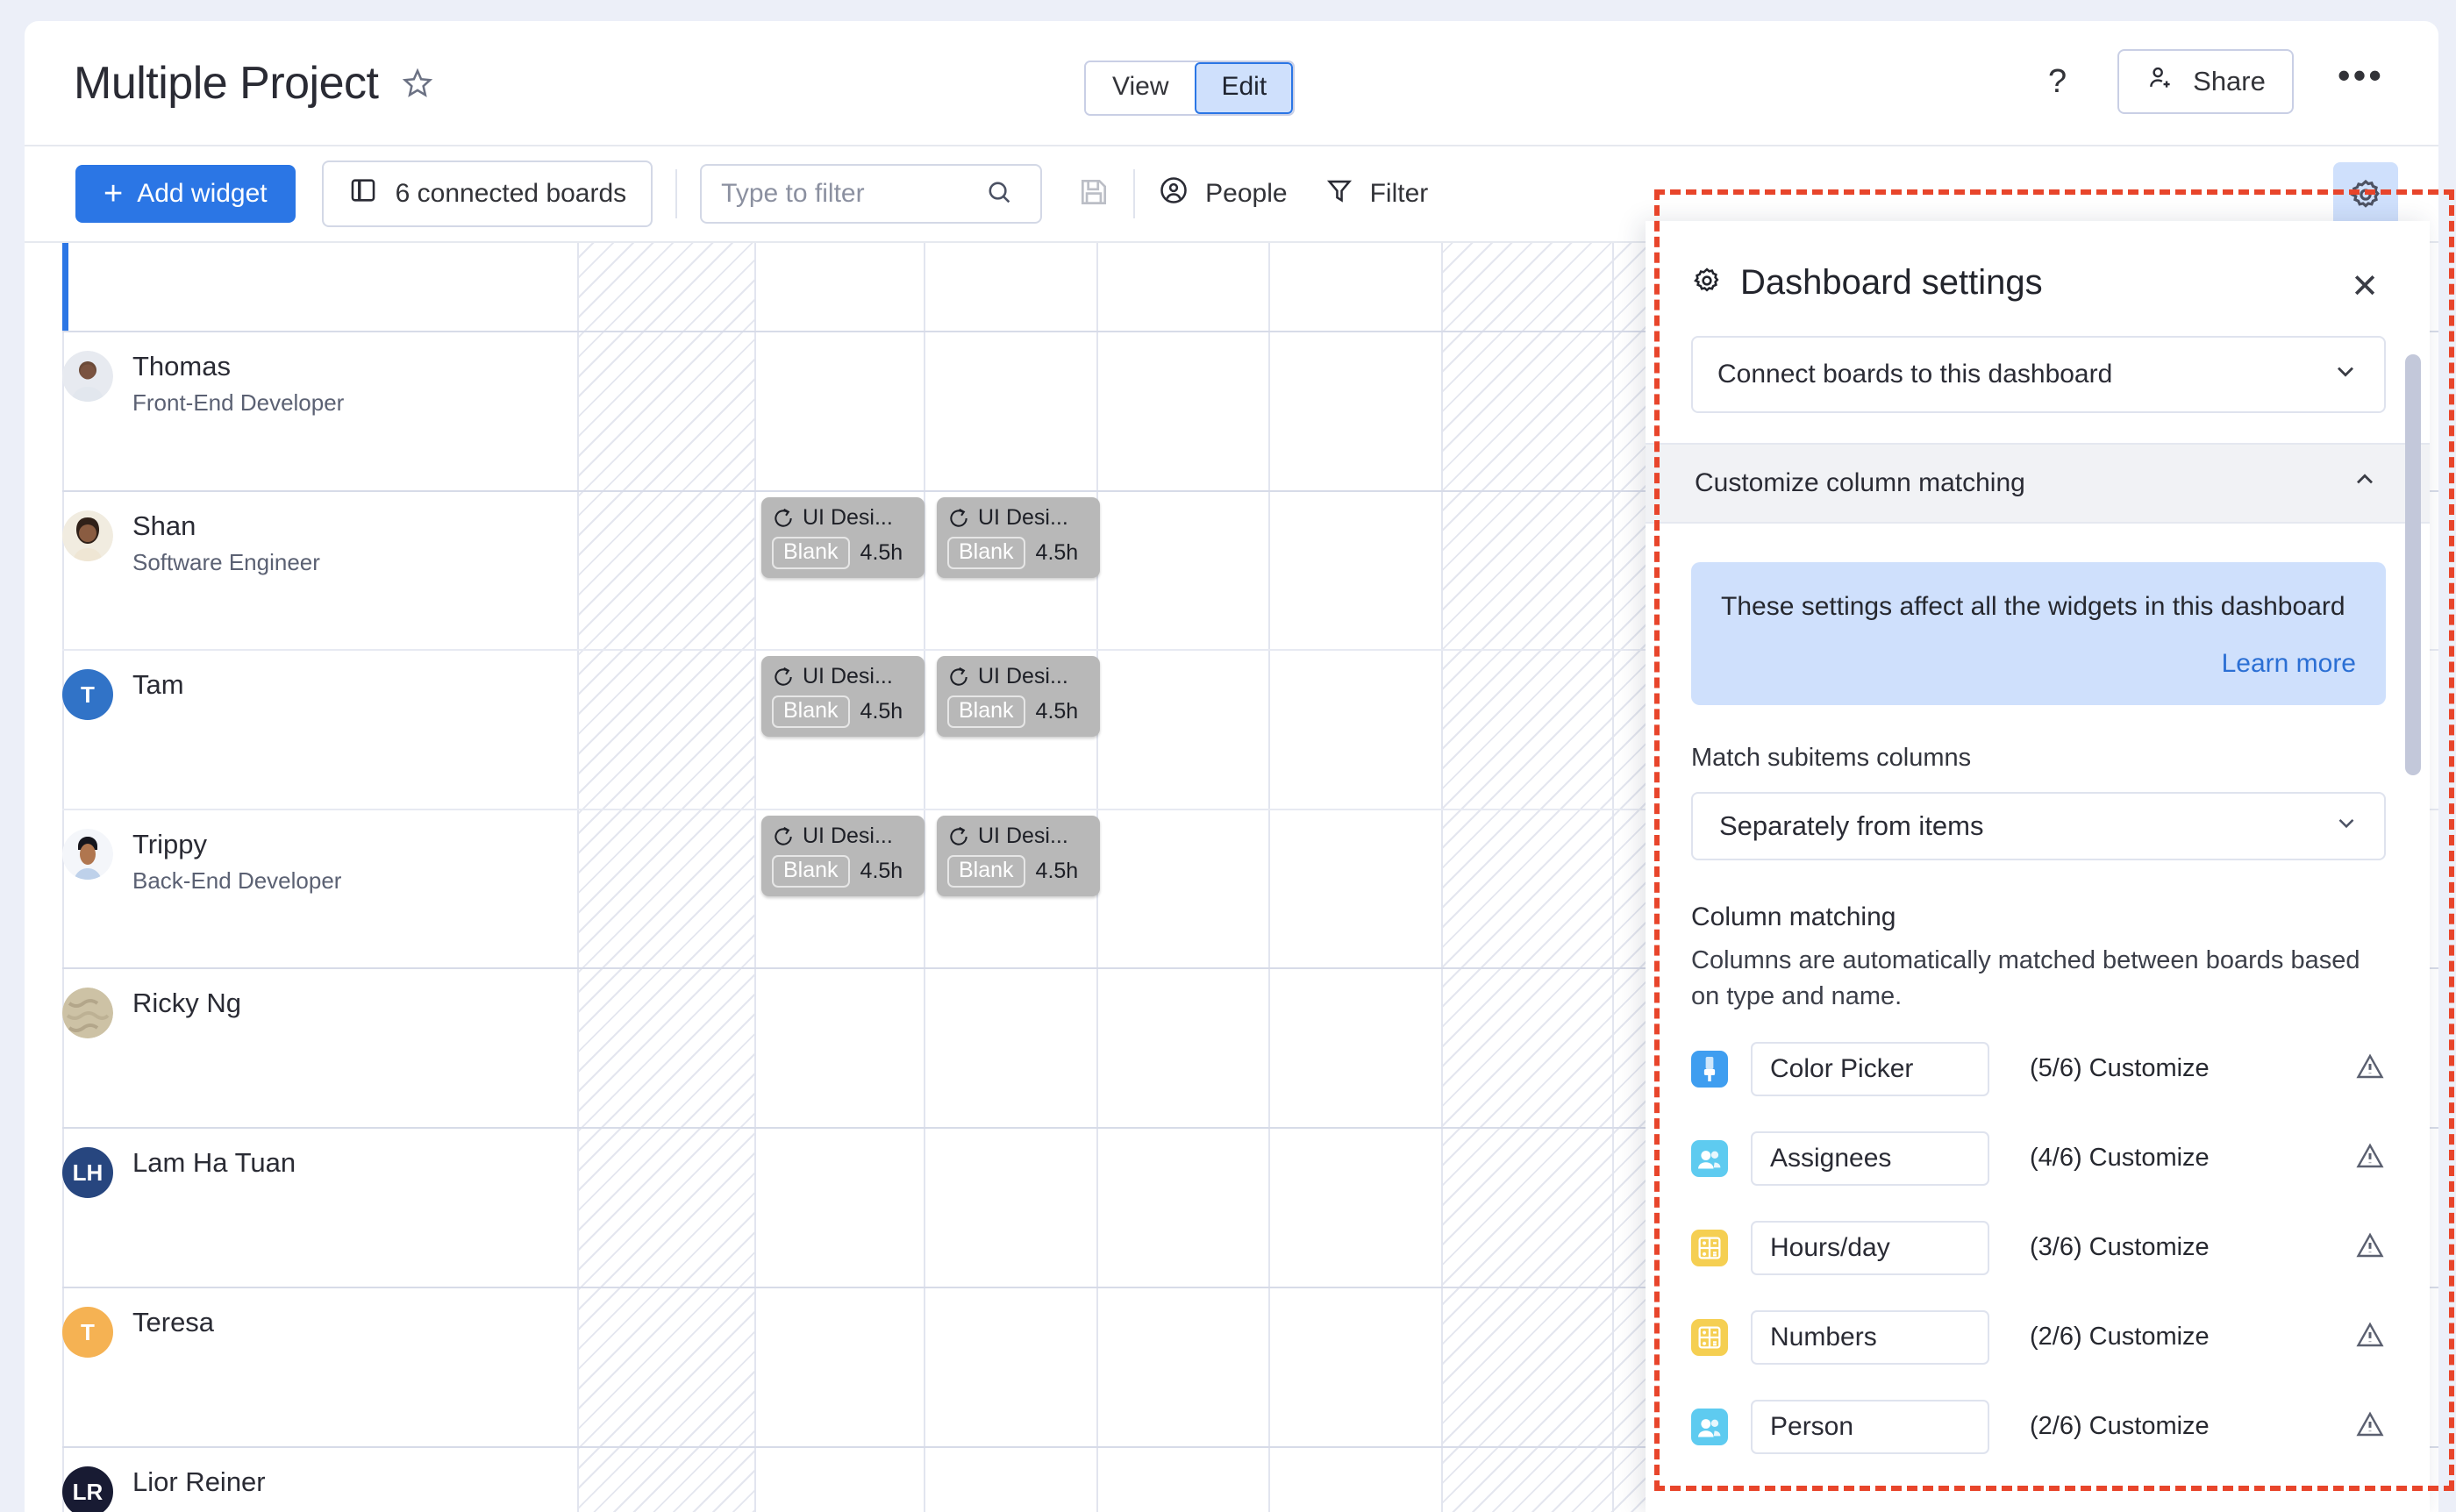 This screenshot has width=2456, height=1512. Describe the element at coordinates (2120, 1158) in the screenshot. I see `customize-link: (4/6) Customize` at that location.